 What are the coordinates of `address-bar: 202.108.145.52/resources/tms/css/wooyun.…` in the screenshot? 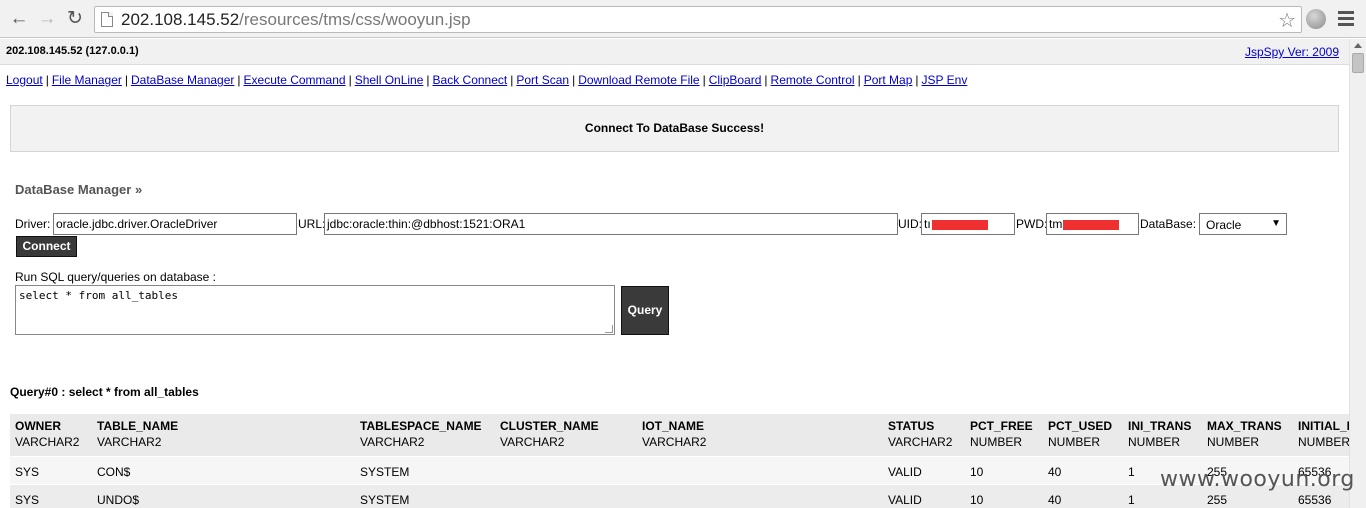 It's located at (698, 19).